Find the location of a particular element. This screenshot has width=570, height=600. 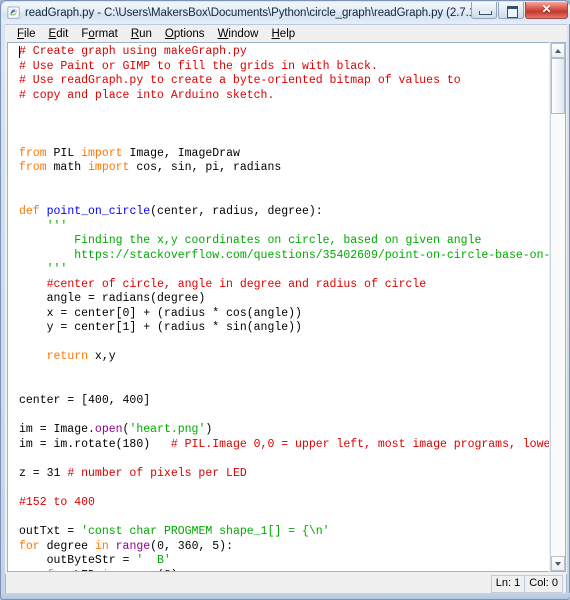

scroll-down-button is located at coordinates (558, 563).